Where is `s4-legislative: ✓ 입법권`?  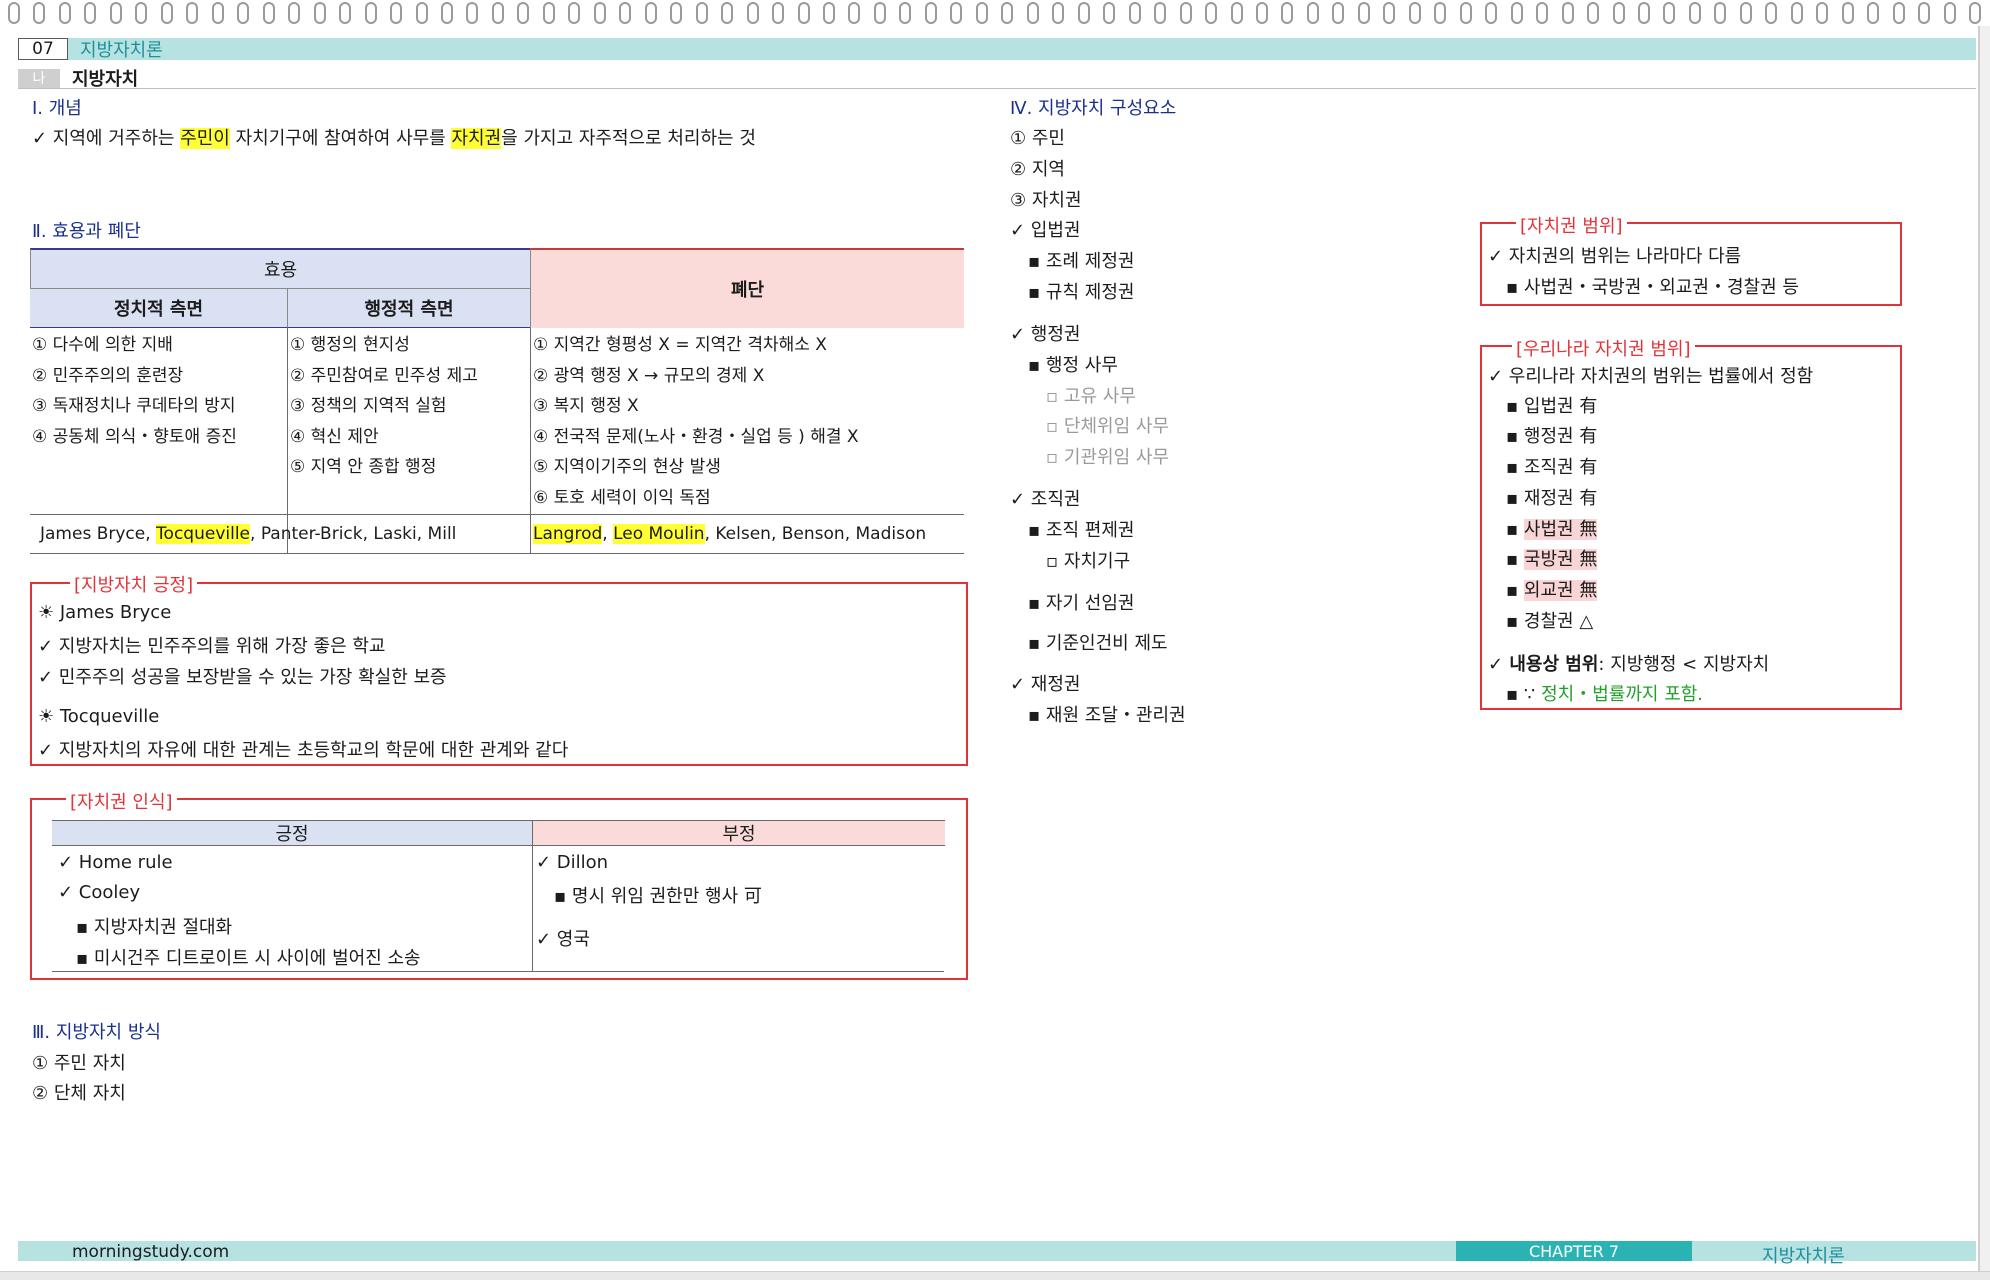 s4-legislative: ✓ 입법권 is located at coordinates (1045, 230).